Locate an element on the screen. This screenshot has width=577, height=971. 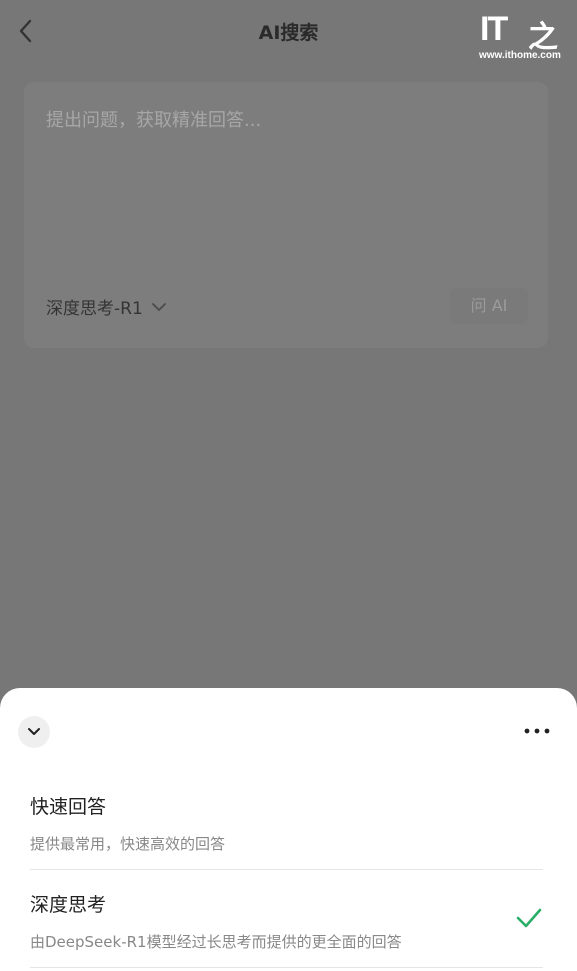
mode-selector: 深度思考-R1 is located at coordinates (106, 306).